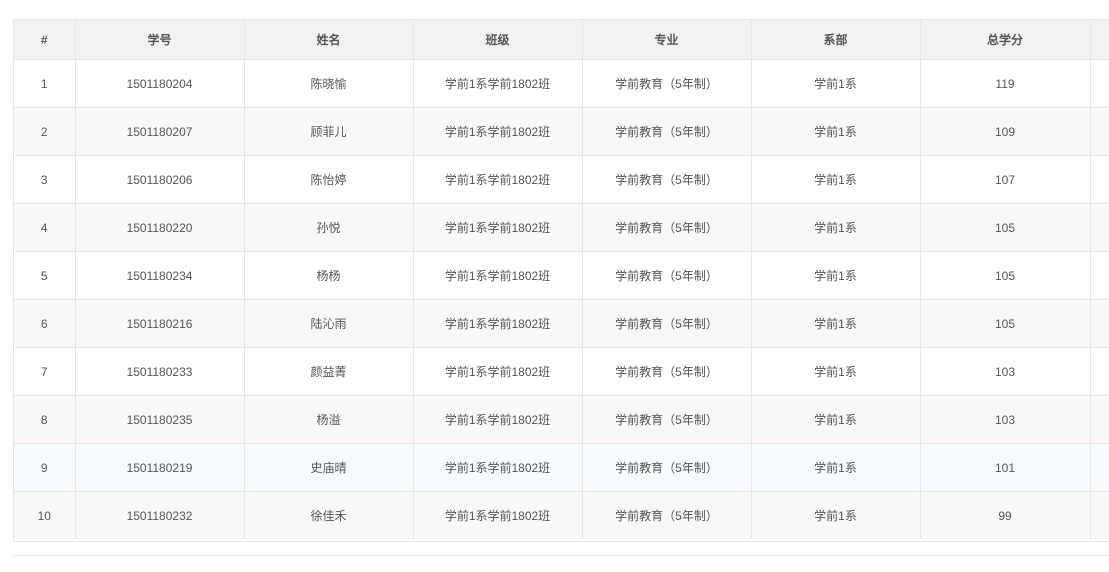 This screenshot has height=572, width=1109. What do you see at coordinates (329, 419) in the screenshot?
I see `cell-name: 杨溢` at bounding box center [329, 419].